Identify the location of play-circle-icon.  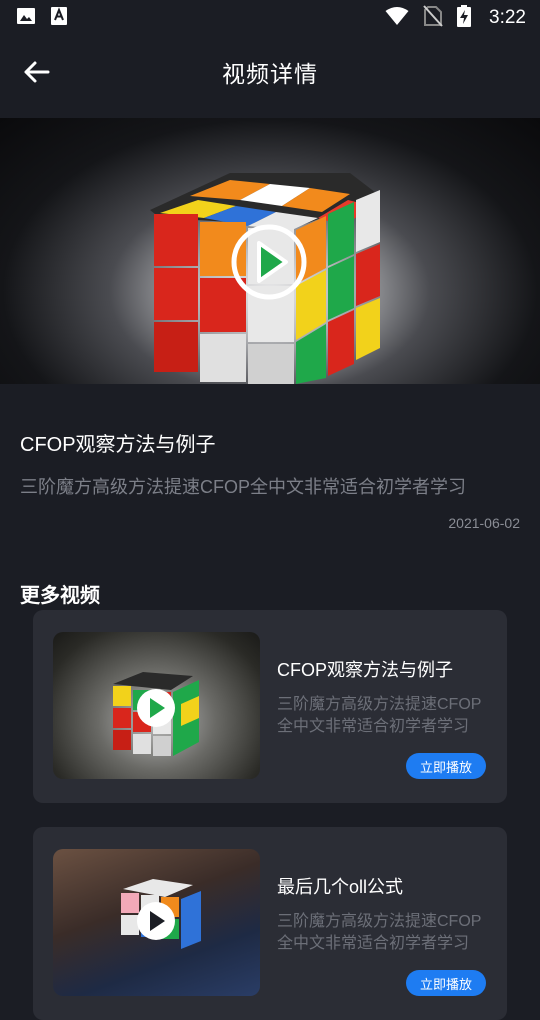
(269, 262).